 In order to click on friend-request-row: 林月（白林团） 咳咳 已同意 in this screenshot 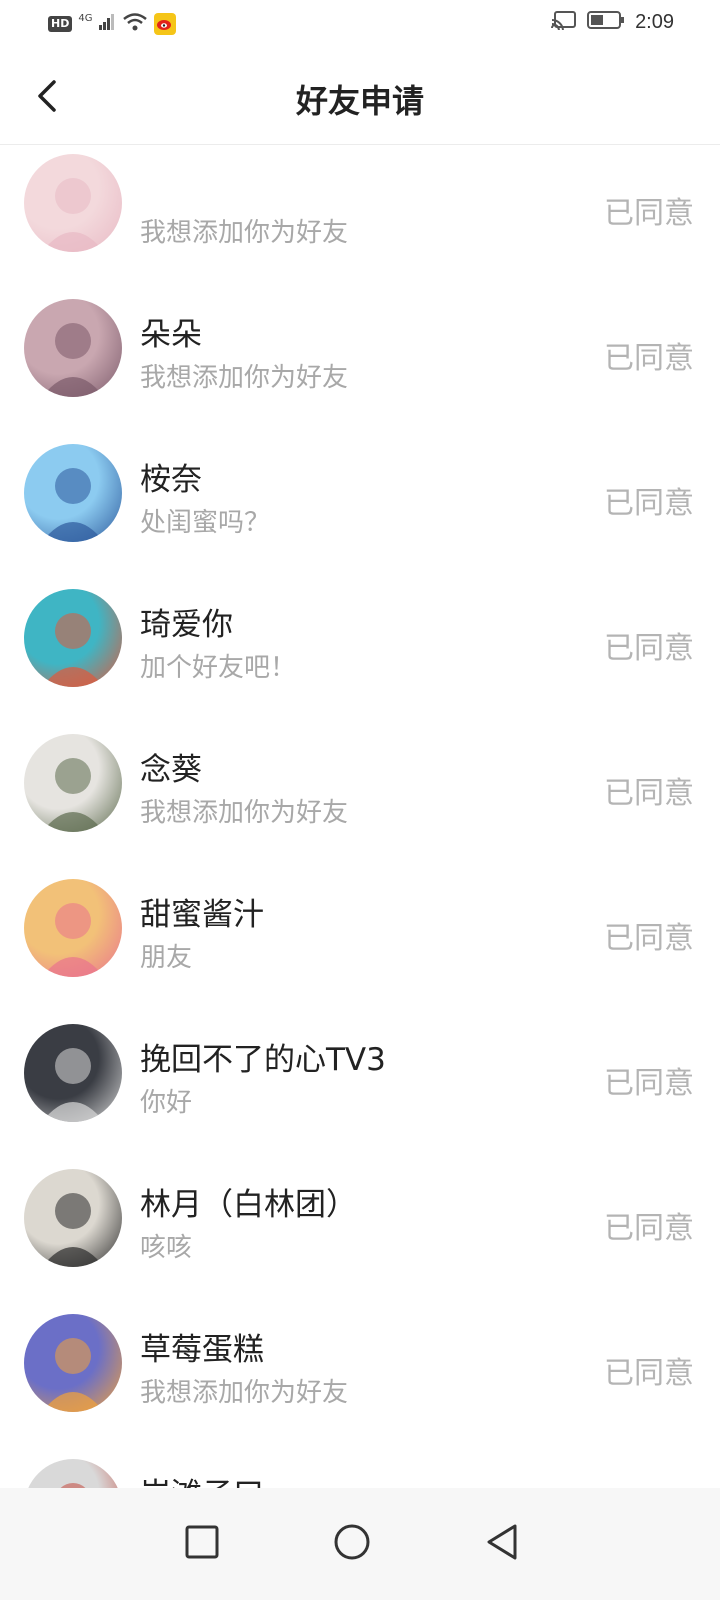, I will do `click(360, 1178)`.